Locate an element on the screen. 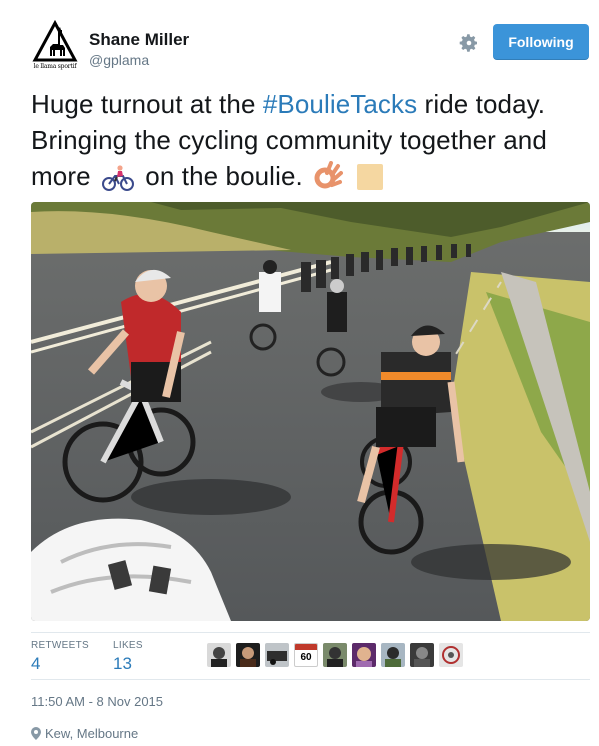 This screenshot has width=599, height=746. liker-avatar: 60 is located at coordinates (306, 655).